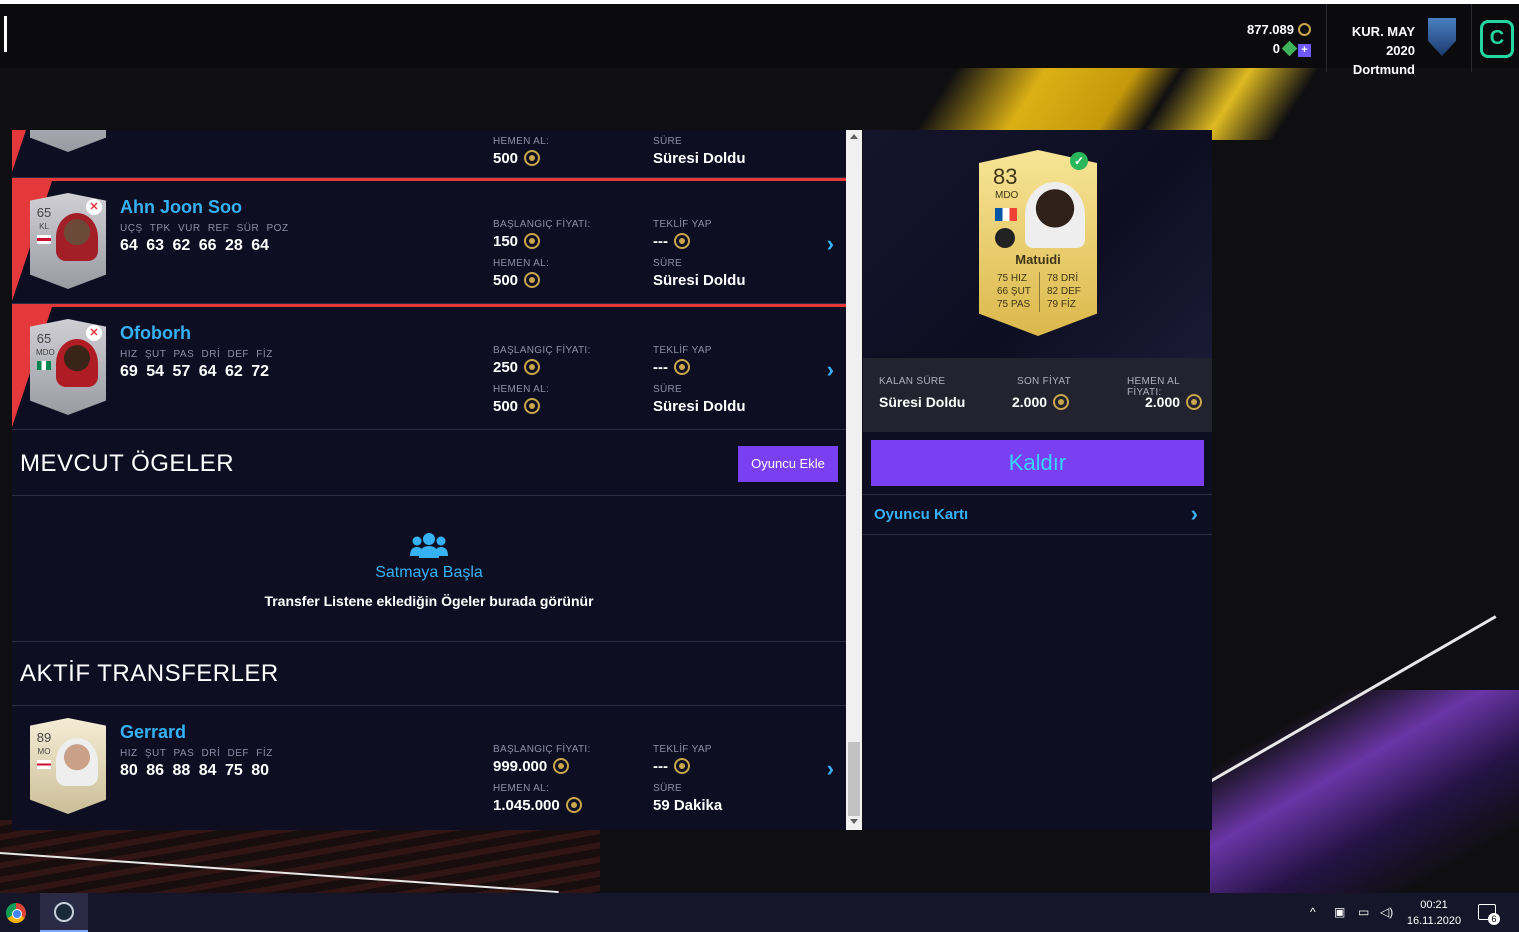 The image size is (1519, 932). What do you see at coordinates (788, 464) in the screenshot?
I see `add-player-button: Oyuncu Ekle` at bounding box center [788, 464].